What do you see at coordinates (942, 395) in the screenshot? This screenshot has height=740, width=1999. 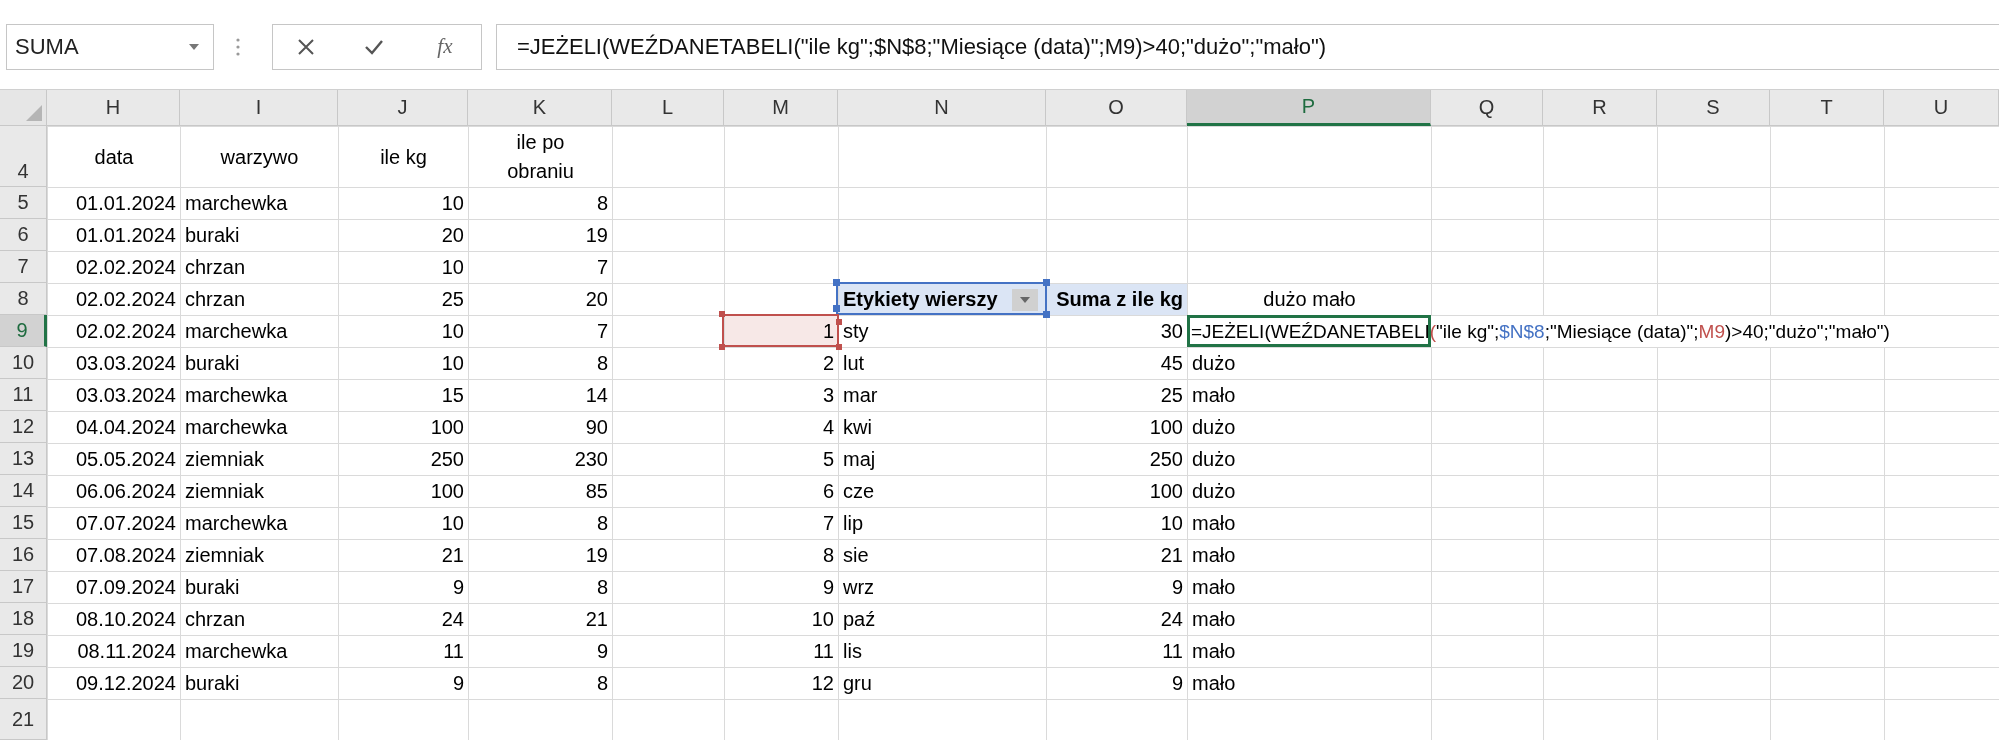 I see `table-cell: mar` at bounding box center [942, 395].